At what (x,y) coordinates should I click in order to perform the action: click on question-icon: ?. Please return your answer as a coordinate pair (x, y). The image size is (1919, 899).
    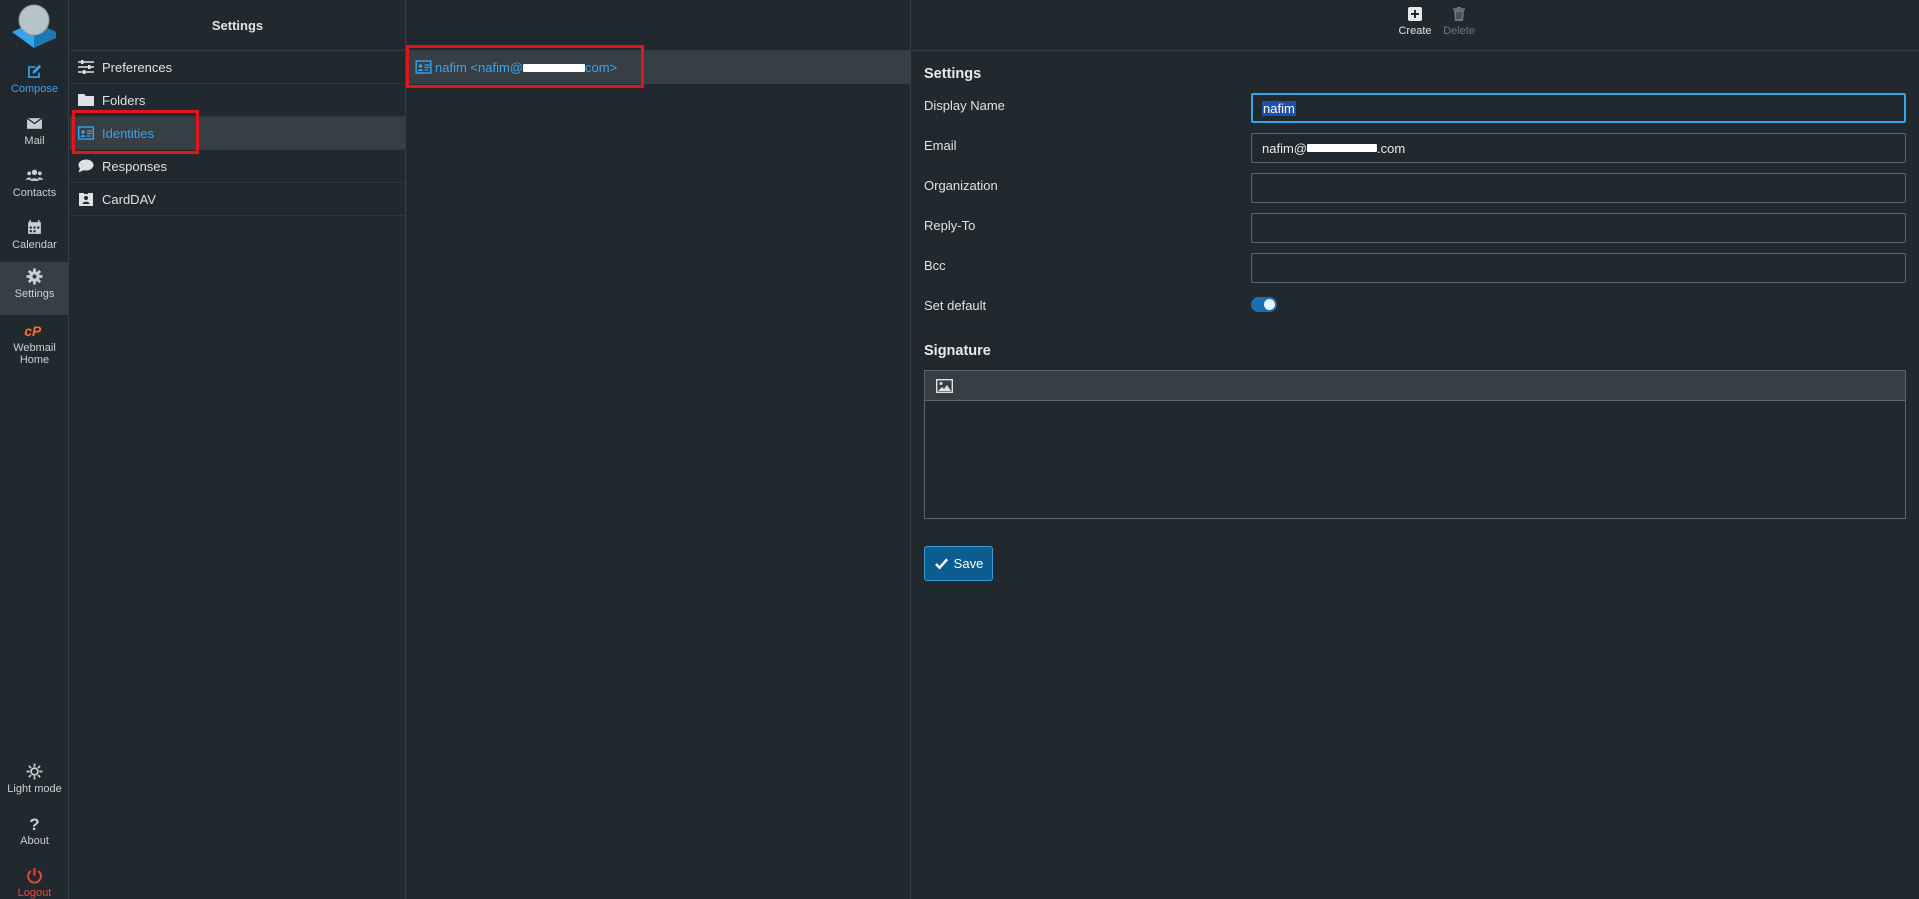
    Looking at the image, I should click on (34, 823).